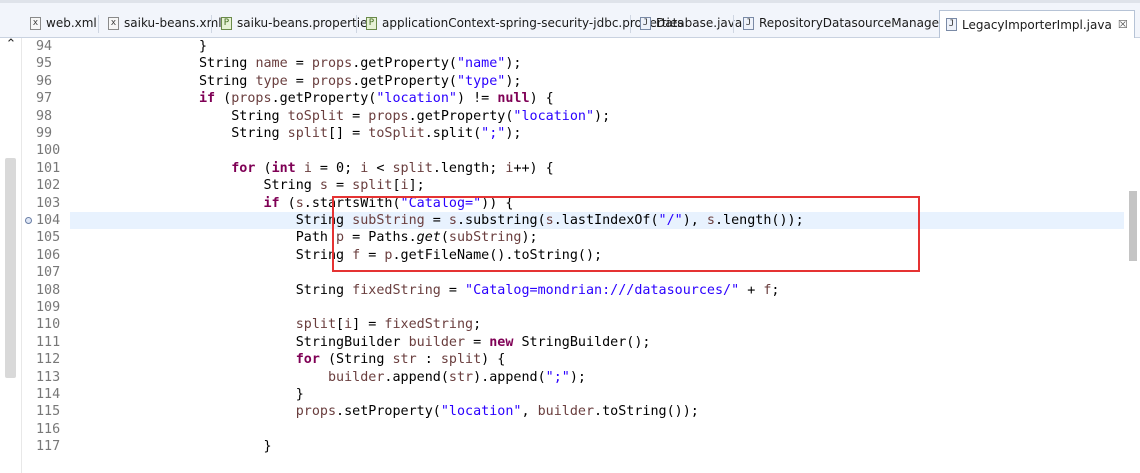 This screenshot has height=473, width=1140. Describe the element at coordinates (275, 324) in the screenshot. I see `code-line: split[i] = fixedString;` at that location.